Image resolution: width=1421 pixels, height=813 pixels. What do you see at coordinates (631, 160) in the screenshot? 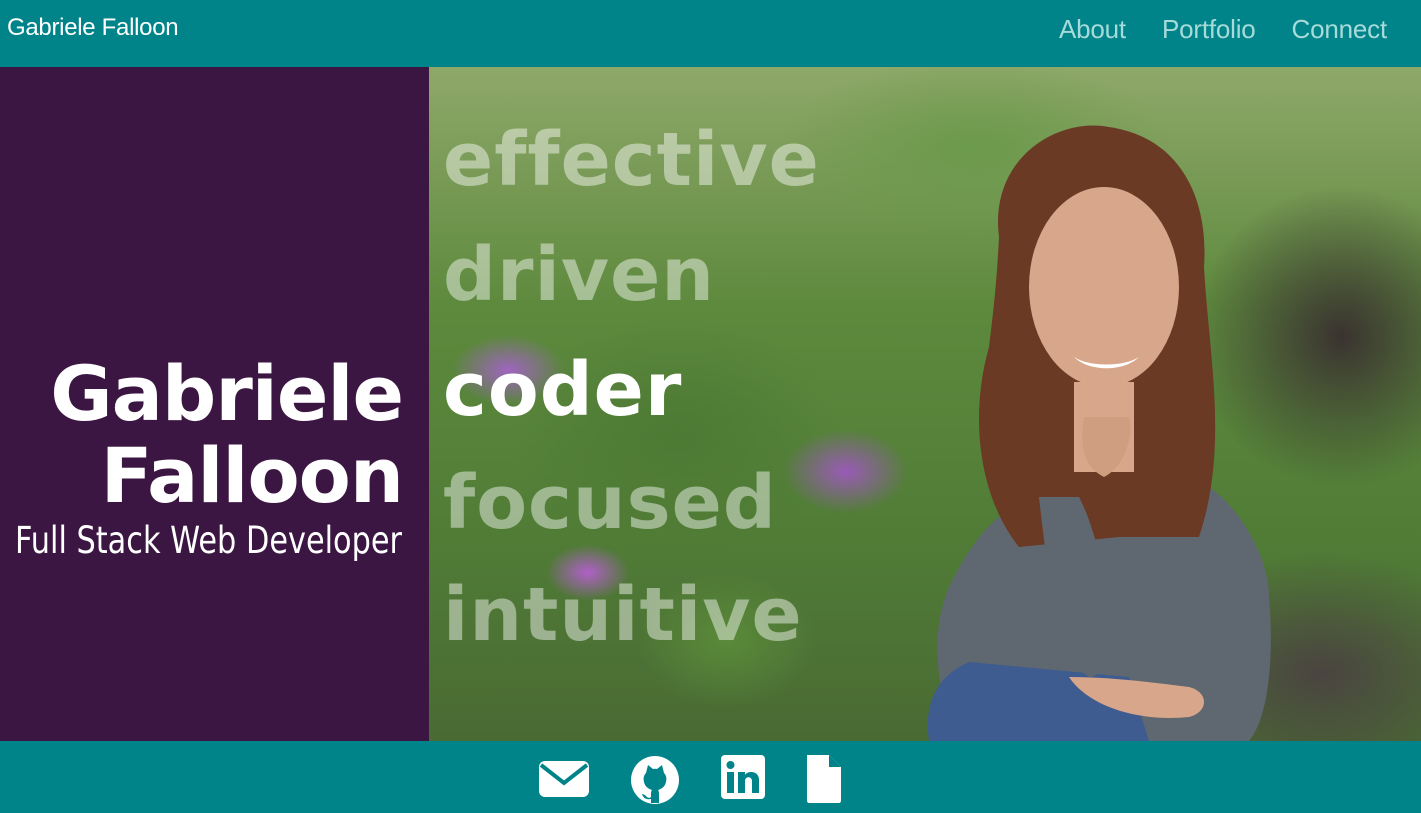
I see `word-effective: effective` at bounding box center [631, 160].